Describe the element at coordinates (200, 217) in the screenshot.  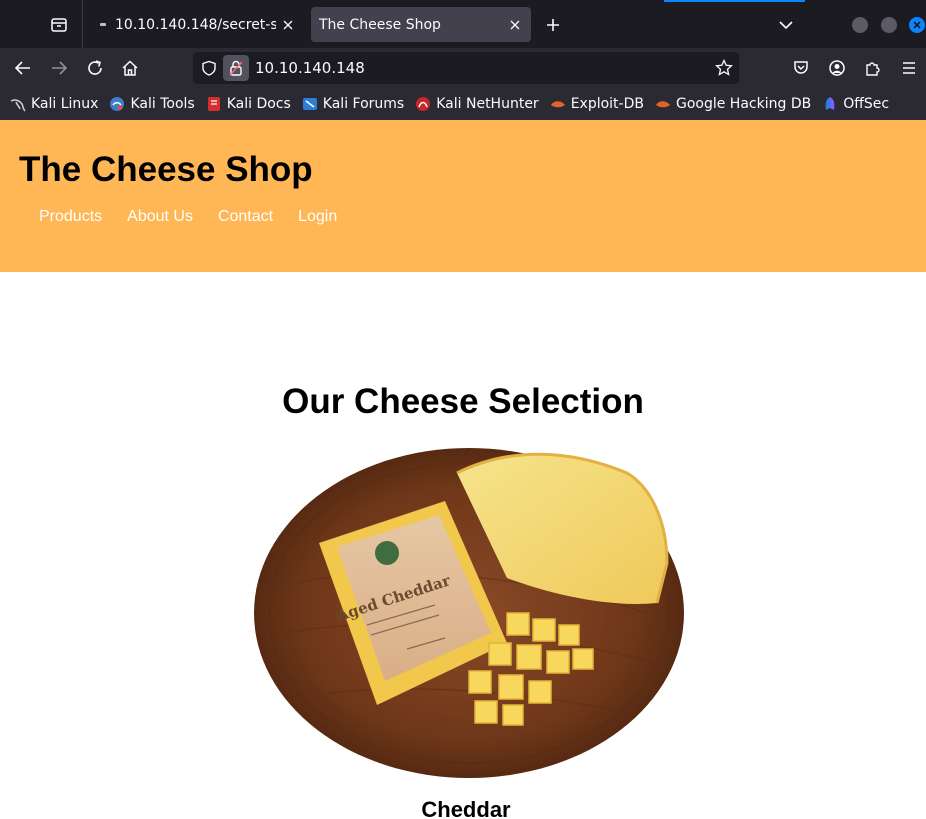
I see `site-nav: Products About Us Contact Login` at that location.